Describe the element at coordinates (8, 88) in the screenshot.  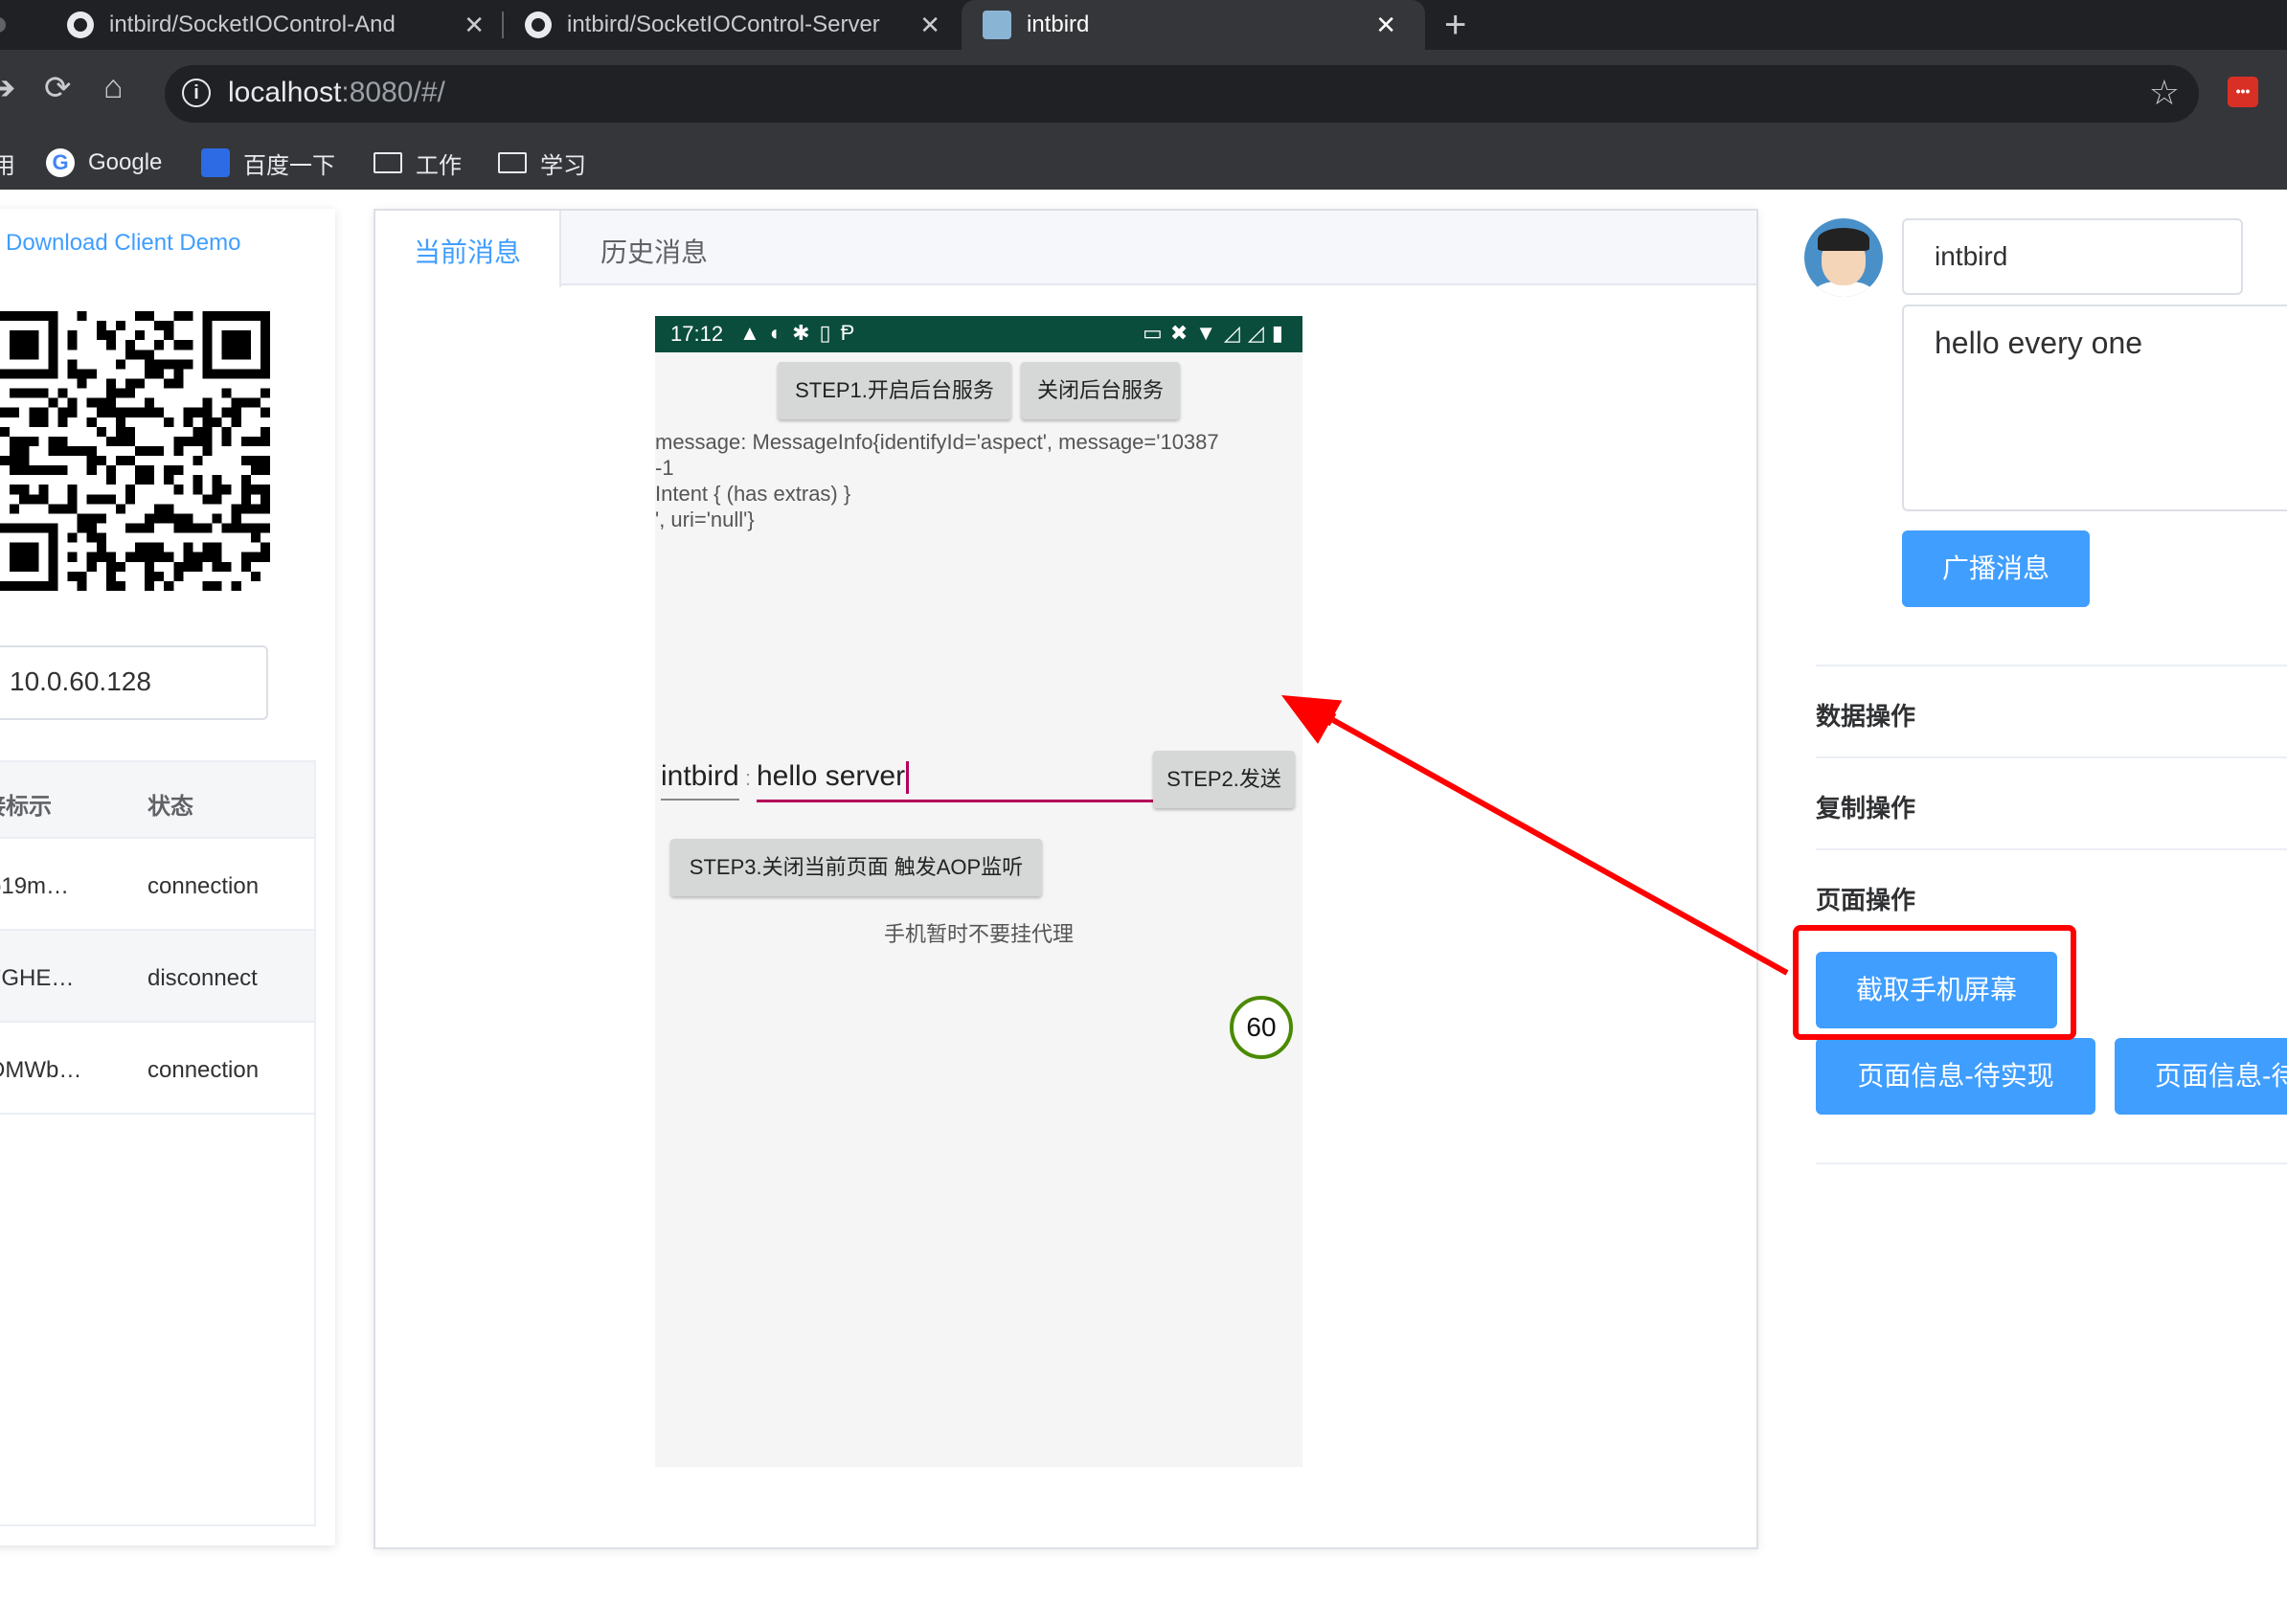
I see `forward-icon: ➔` at that location.